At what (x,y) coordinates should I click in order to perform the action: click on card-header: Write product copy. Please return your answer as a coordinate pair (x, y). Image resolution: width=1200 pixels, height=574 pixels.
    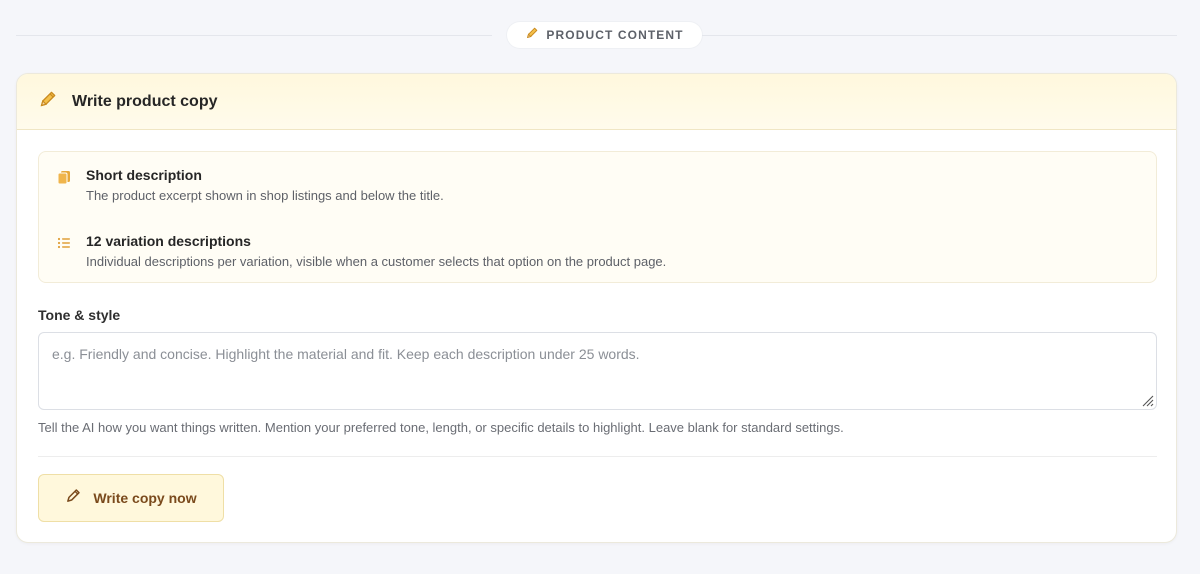
    Looking at the image, I should click on (596, 102).